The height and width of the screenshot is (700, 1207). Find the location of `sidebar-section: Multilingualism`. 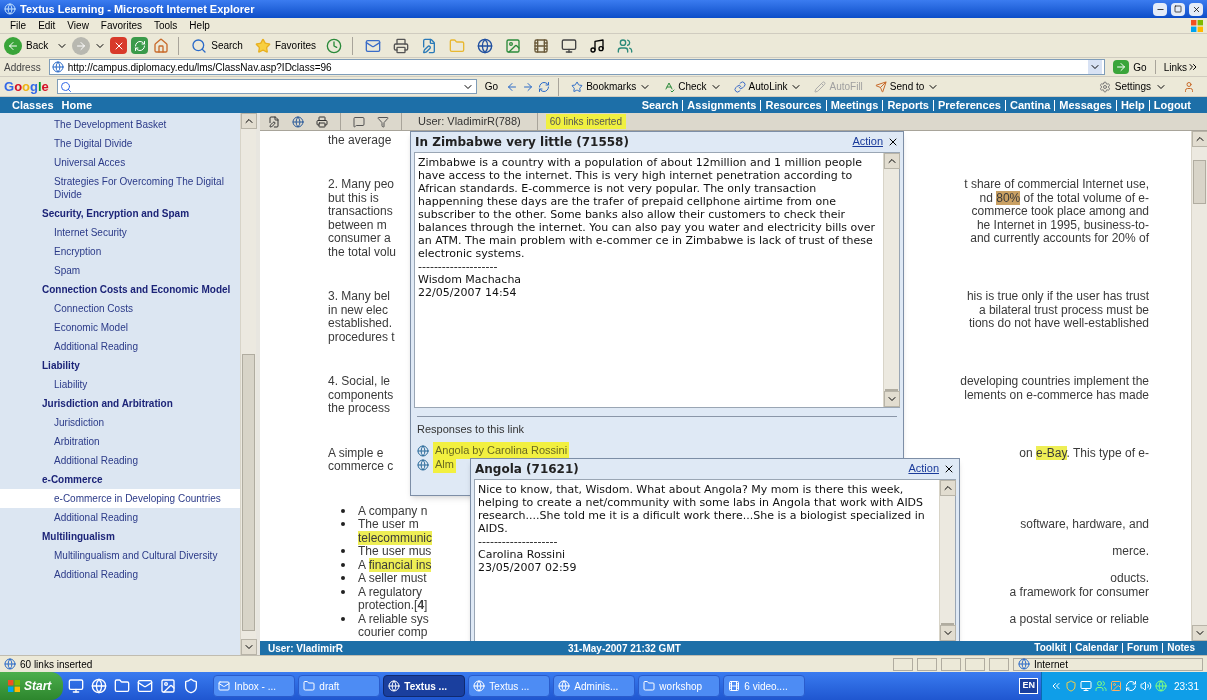

sidebar-section: Multilingualism is located at coordinates (120, 536).